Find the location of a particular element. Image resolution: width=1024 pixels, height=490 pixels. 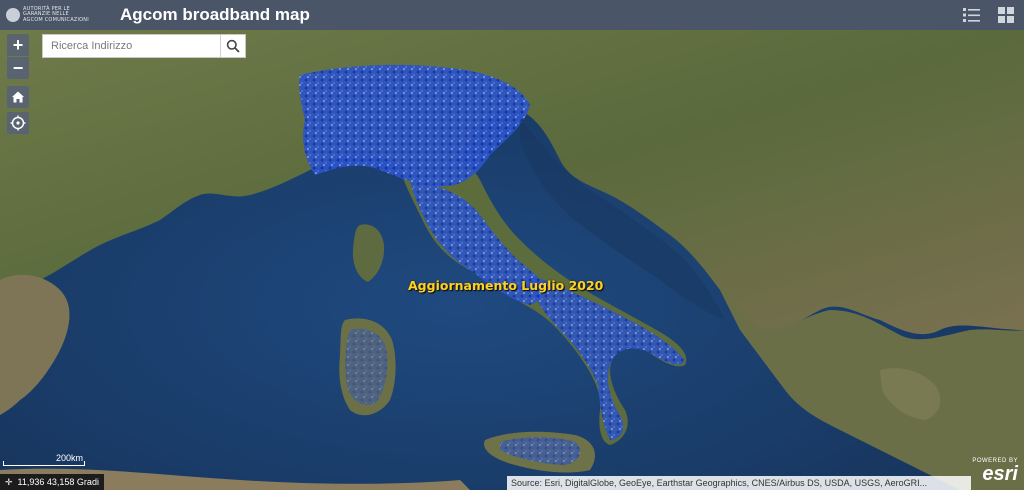

coverage-sardinia is located at coordinates (366, 367).